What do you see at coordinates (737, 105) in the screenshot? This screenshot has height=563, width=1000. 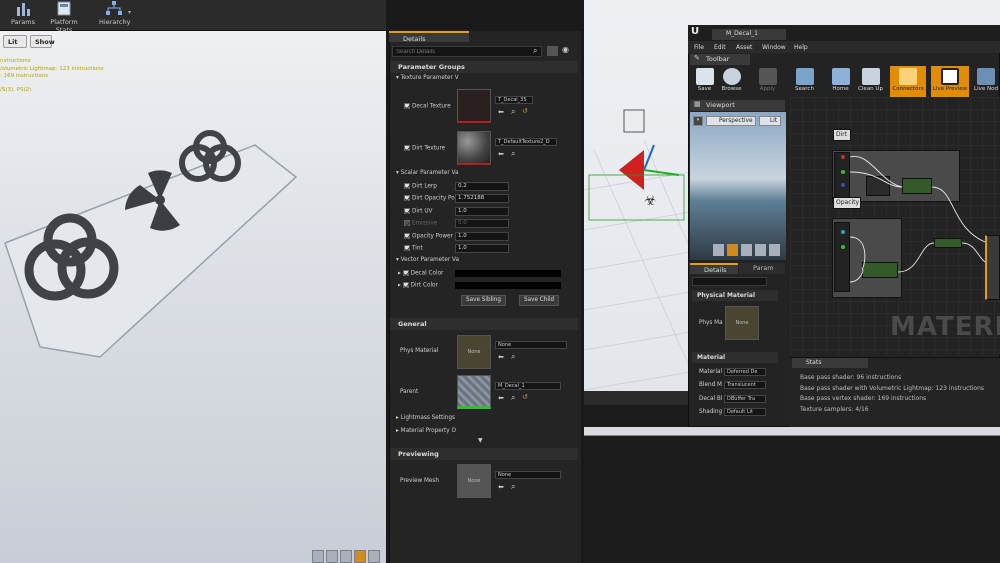 I see `viewport-tab: Viewport` at bounding box center [737, 105].